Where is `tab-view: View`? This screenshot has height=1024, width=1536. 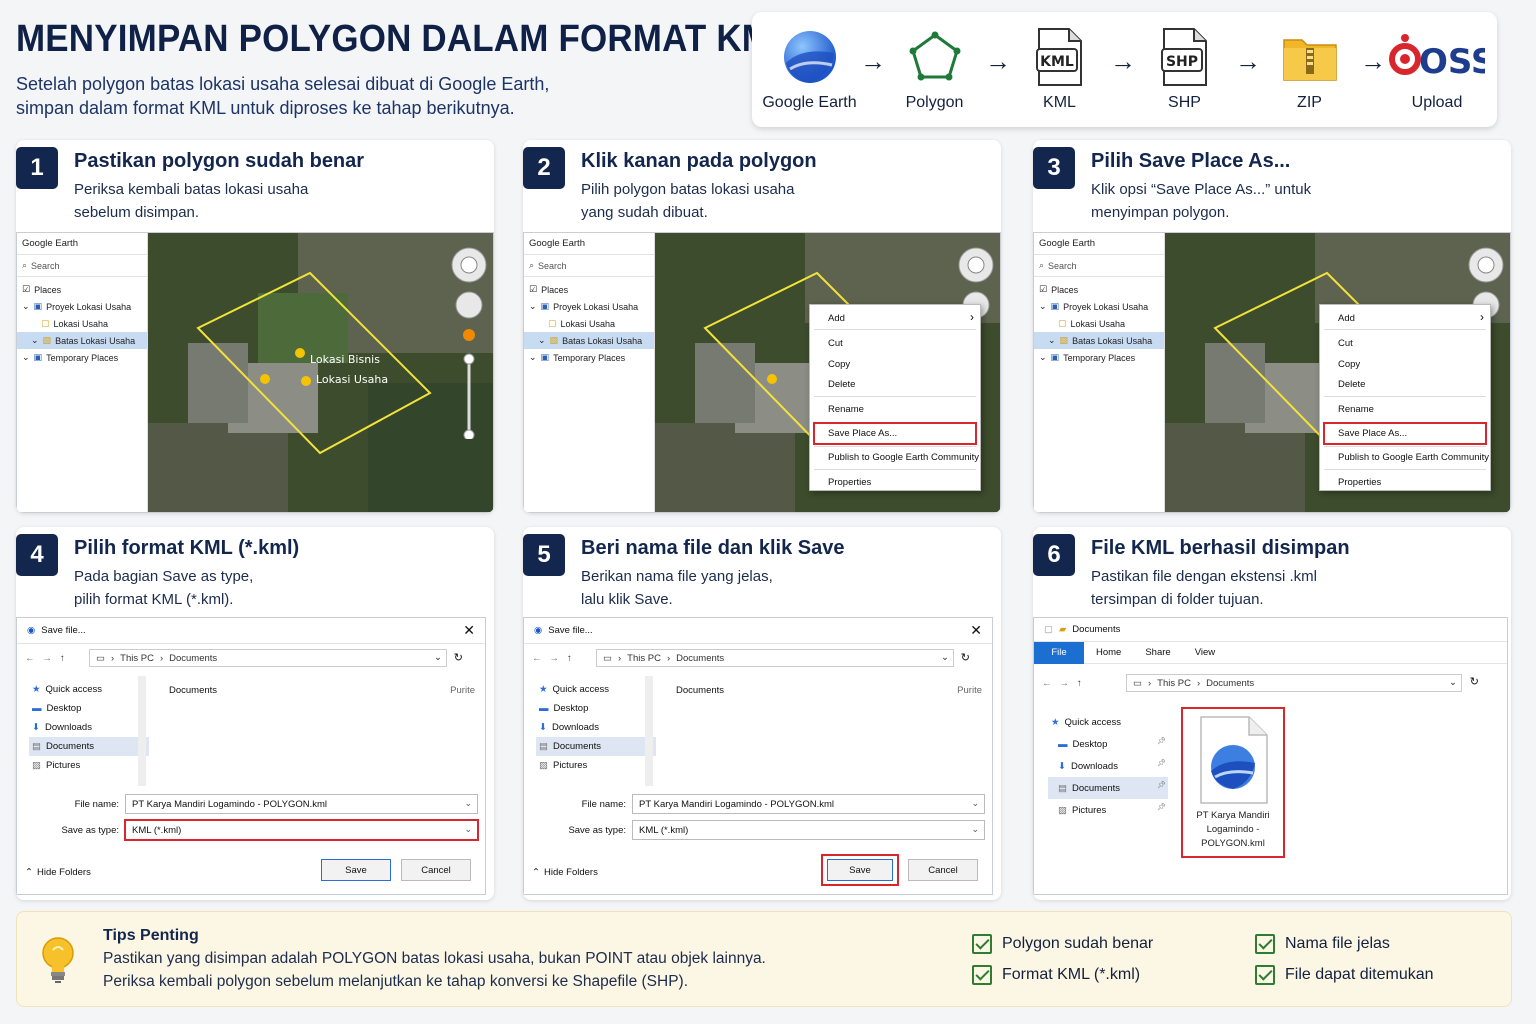
tab-view: View is located at coordinates (1205, 652).